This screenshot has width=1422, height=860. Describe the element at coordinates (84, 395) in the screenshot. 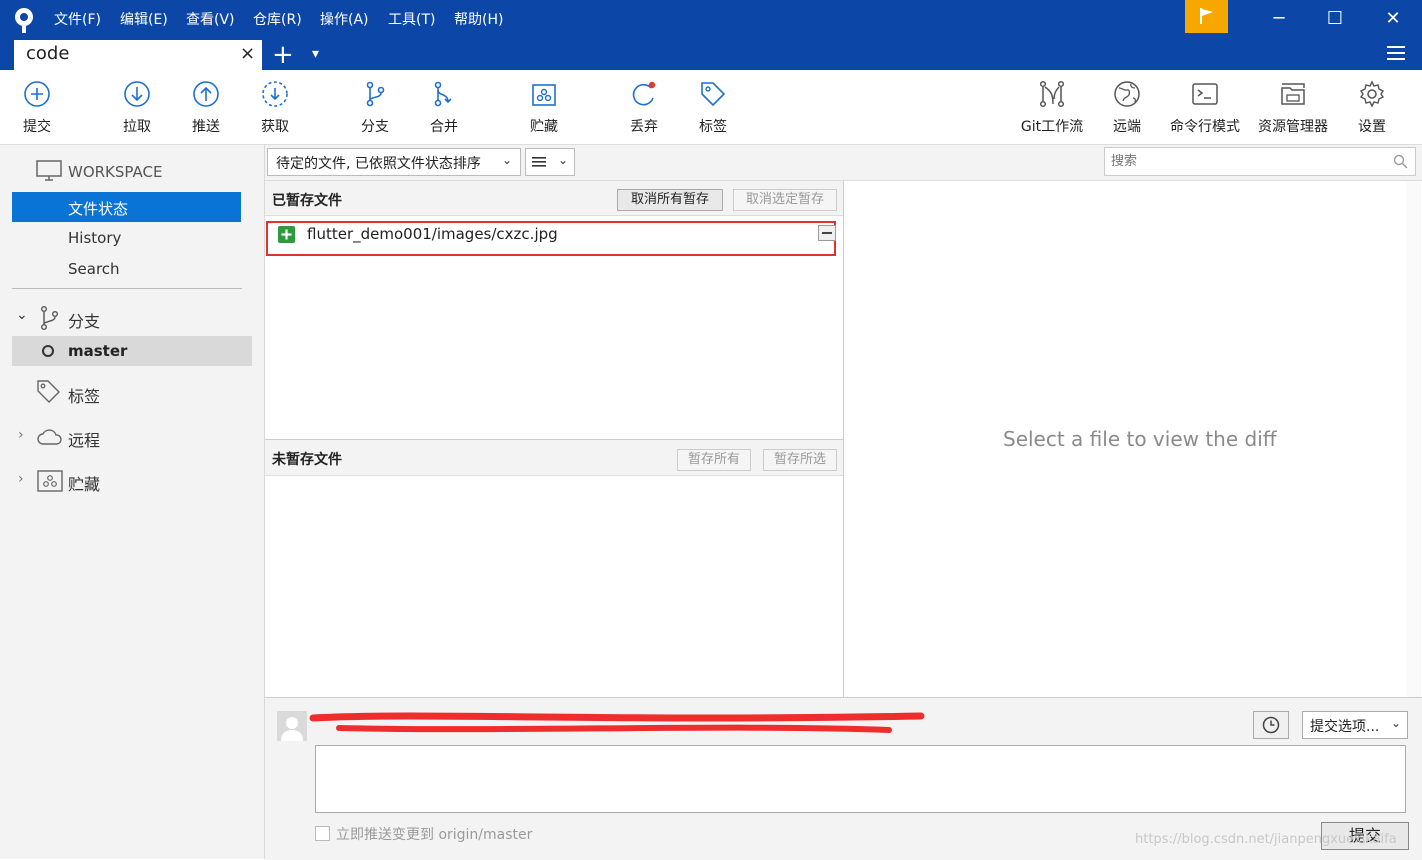

I see `sidebar-tags: 标签` at that location.